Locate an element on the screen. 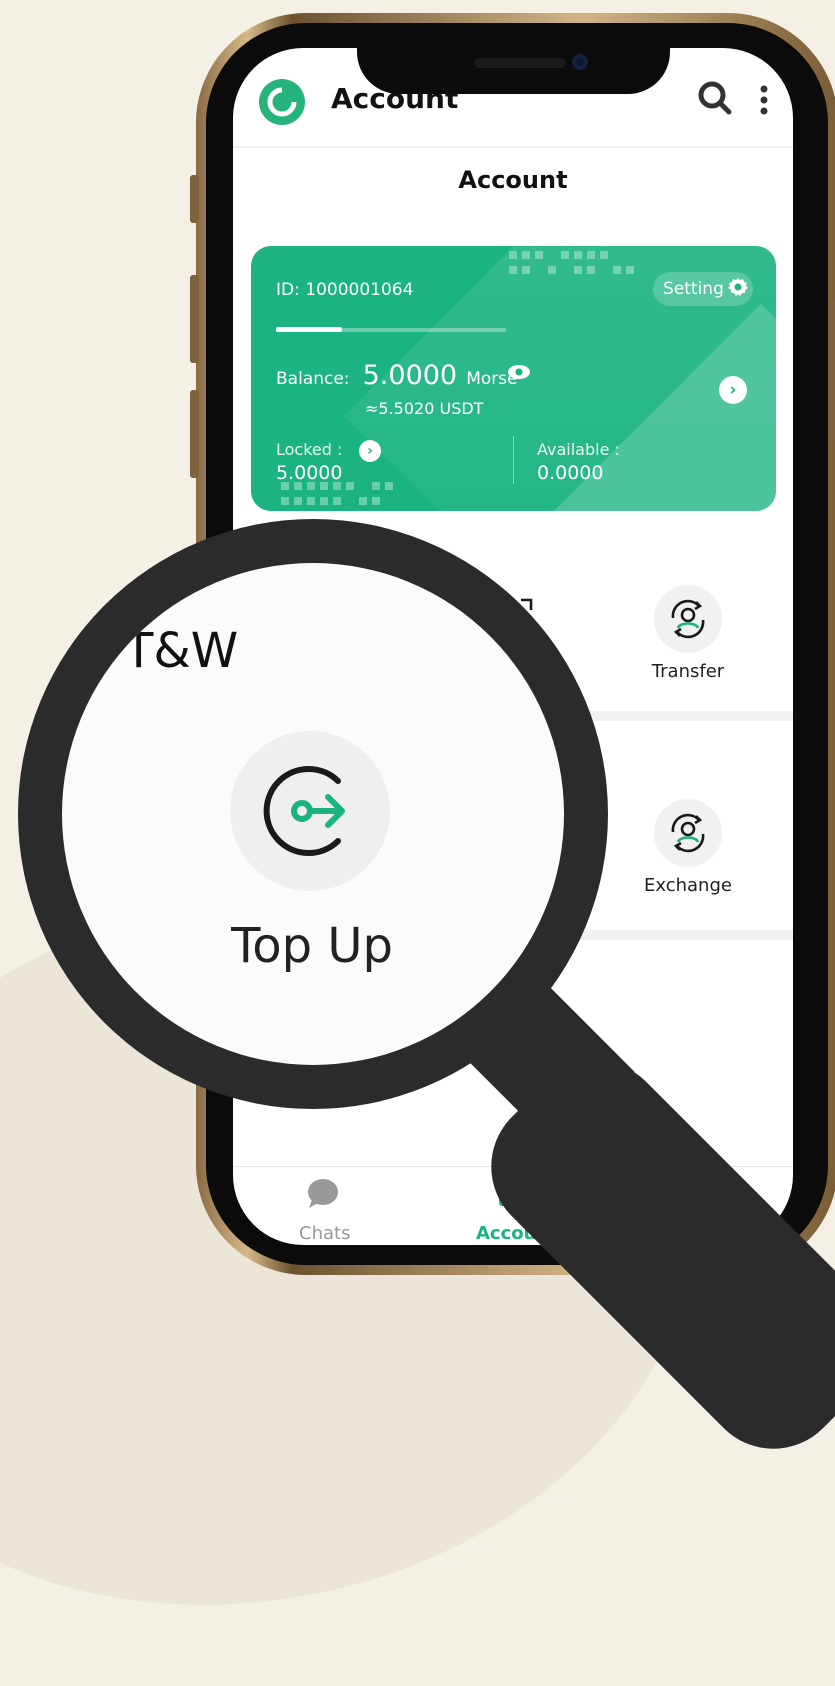 This screenshot has width=835, height=1686. balance-label: Balance: is located at coordinates (313, 379).